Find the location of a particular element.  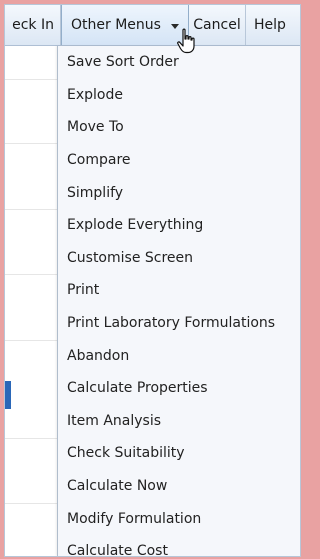

menu-item-calculate-cost: Calculate Cost is located at coordinates (179, 545).